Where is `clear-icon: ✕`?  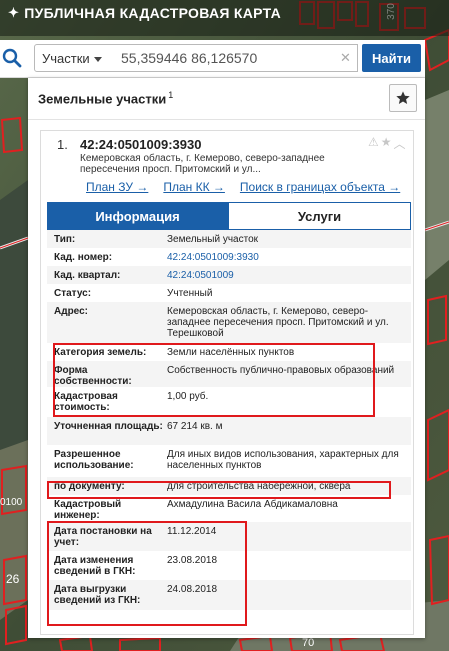 clear-icon: ✕ is located at coordinates (345, 58).